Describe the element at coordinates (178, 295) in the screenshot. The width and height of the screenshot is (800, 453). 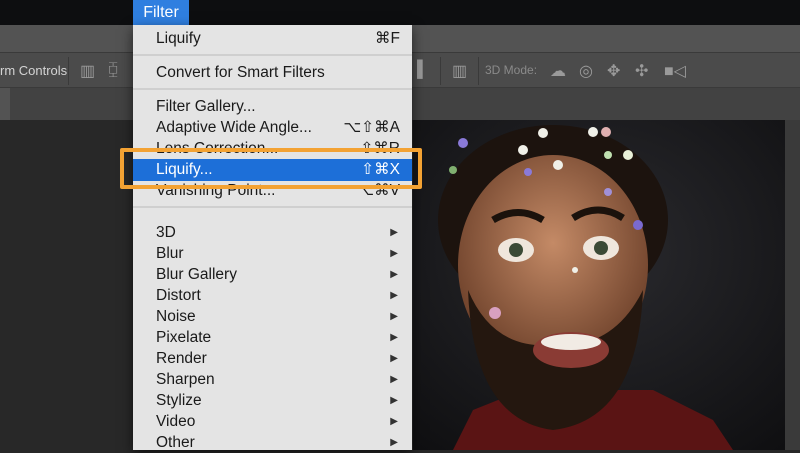
I see `menu-item-label: Distort` at that location.